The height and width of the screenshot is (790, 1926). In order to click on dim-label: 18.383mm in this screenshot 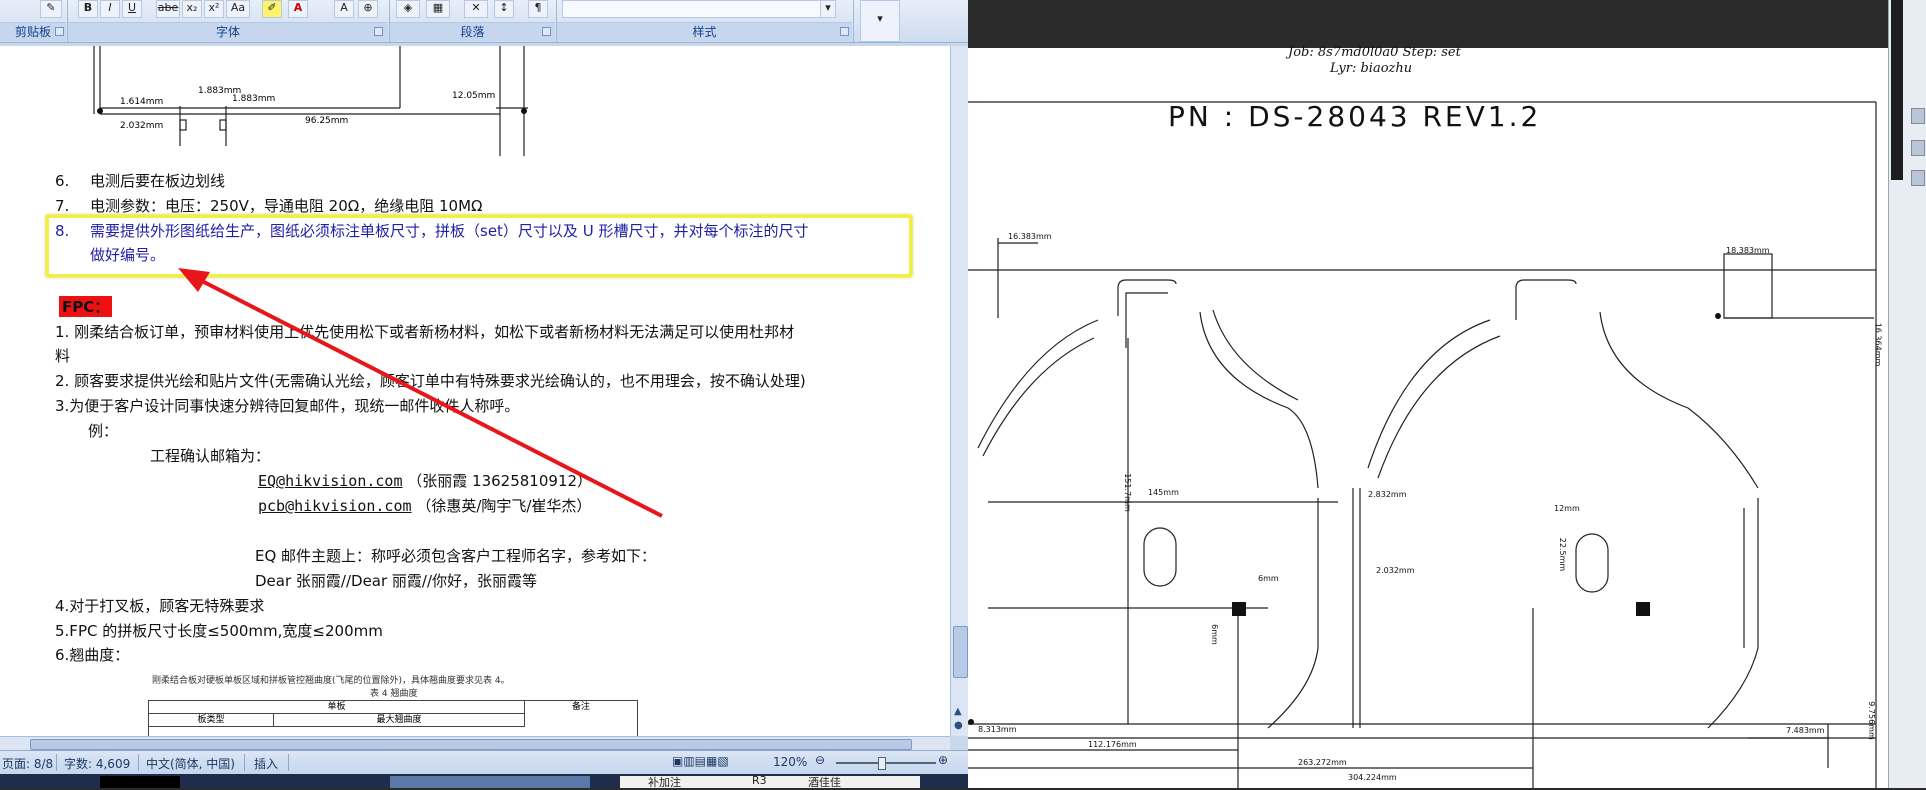, I will do `click(1748, 250)`.